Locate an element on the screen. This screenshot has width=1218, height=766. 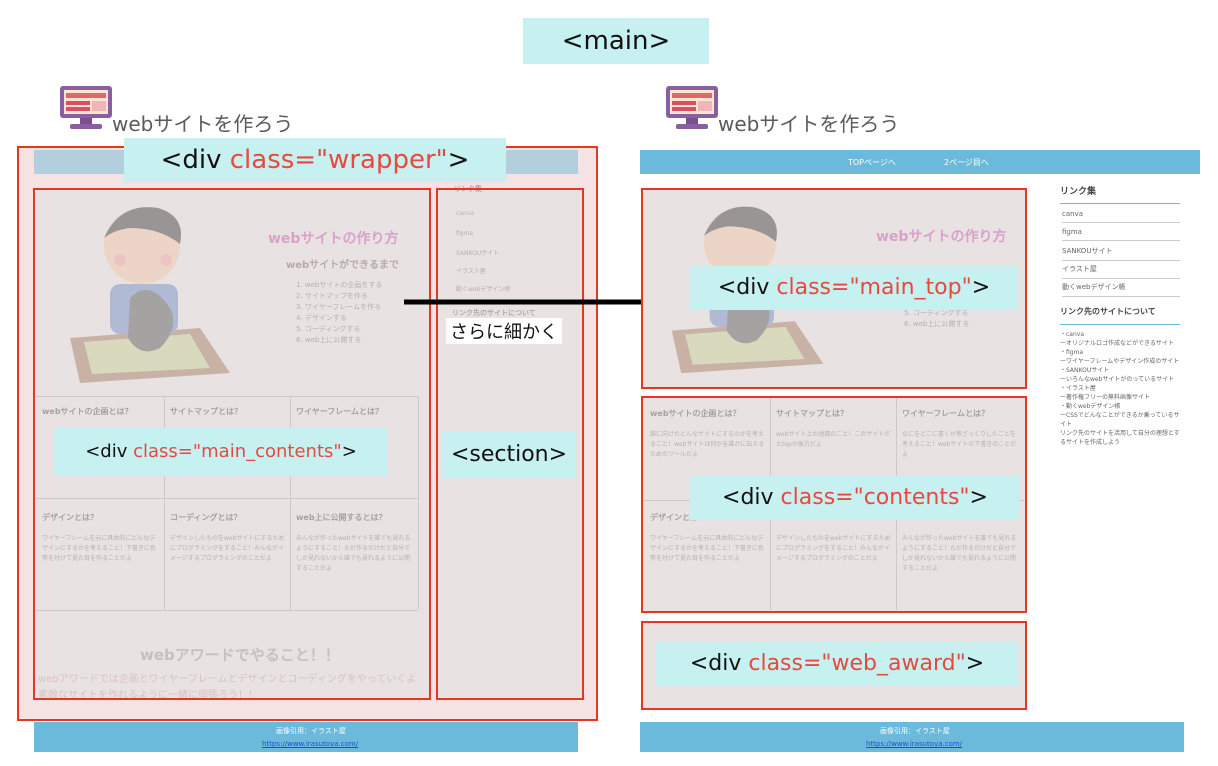
web-award-label-prefix: <div is located at coordinates (719, 663).